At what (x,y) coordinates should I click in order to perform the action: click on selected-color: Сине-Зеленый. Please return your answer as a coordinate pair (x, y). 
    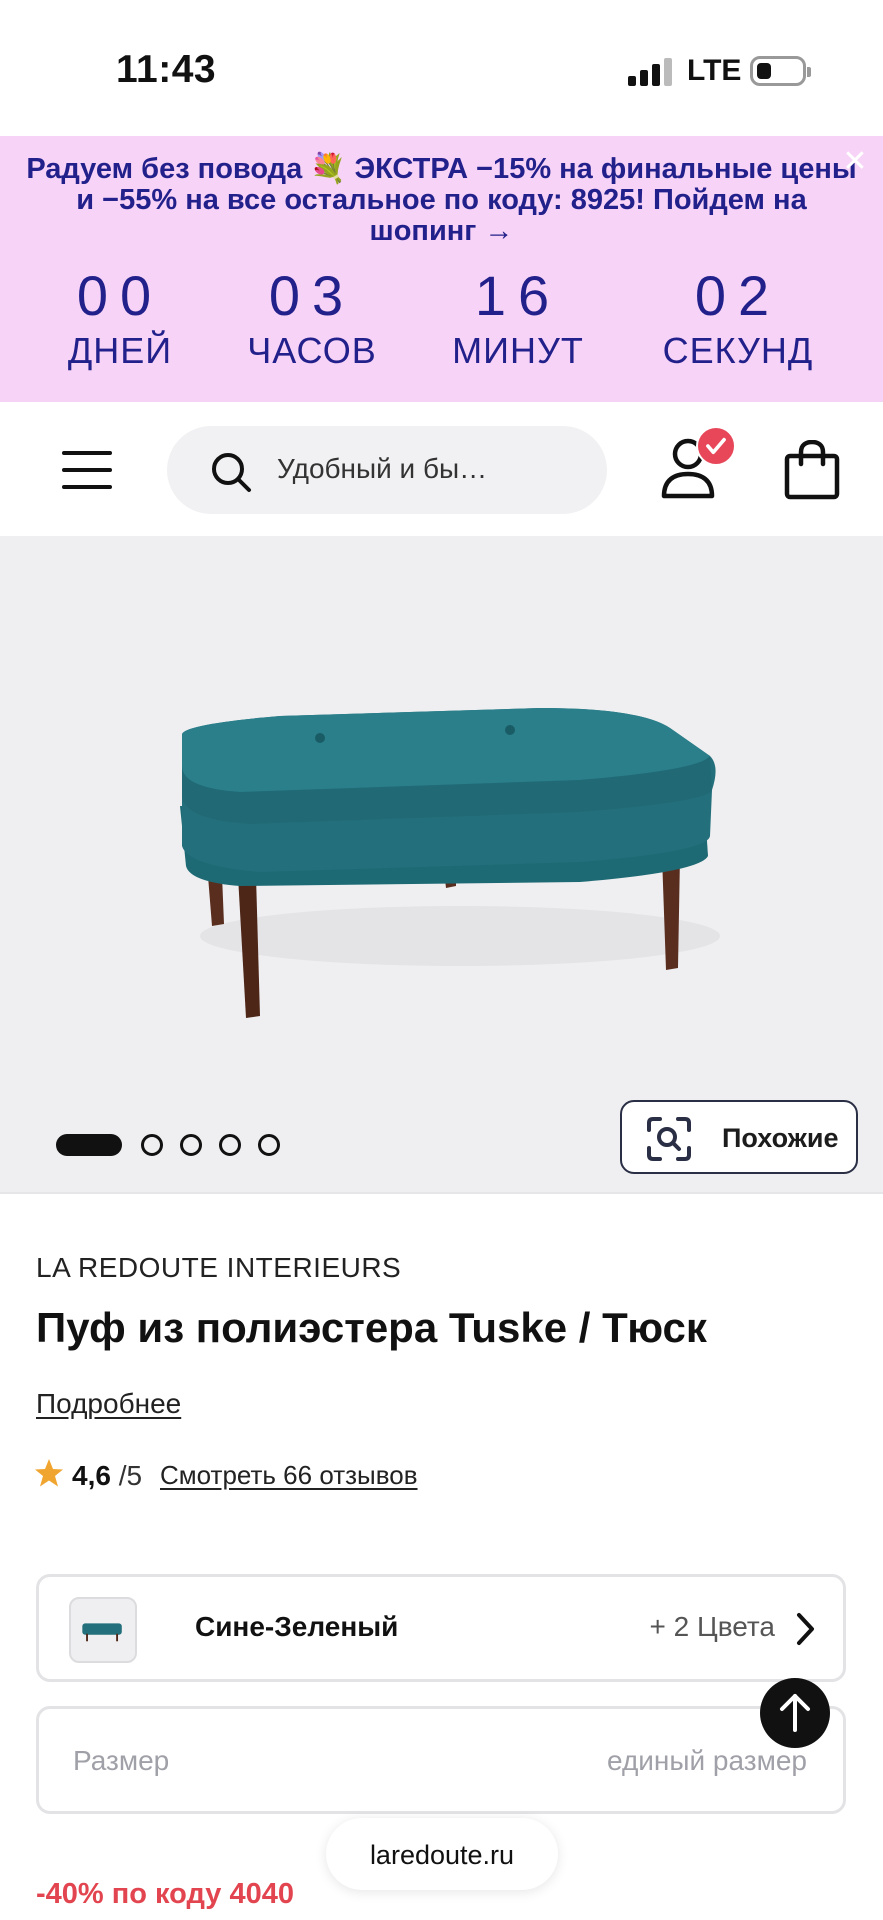
    Looking at the image, I should click on (297, 1626).